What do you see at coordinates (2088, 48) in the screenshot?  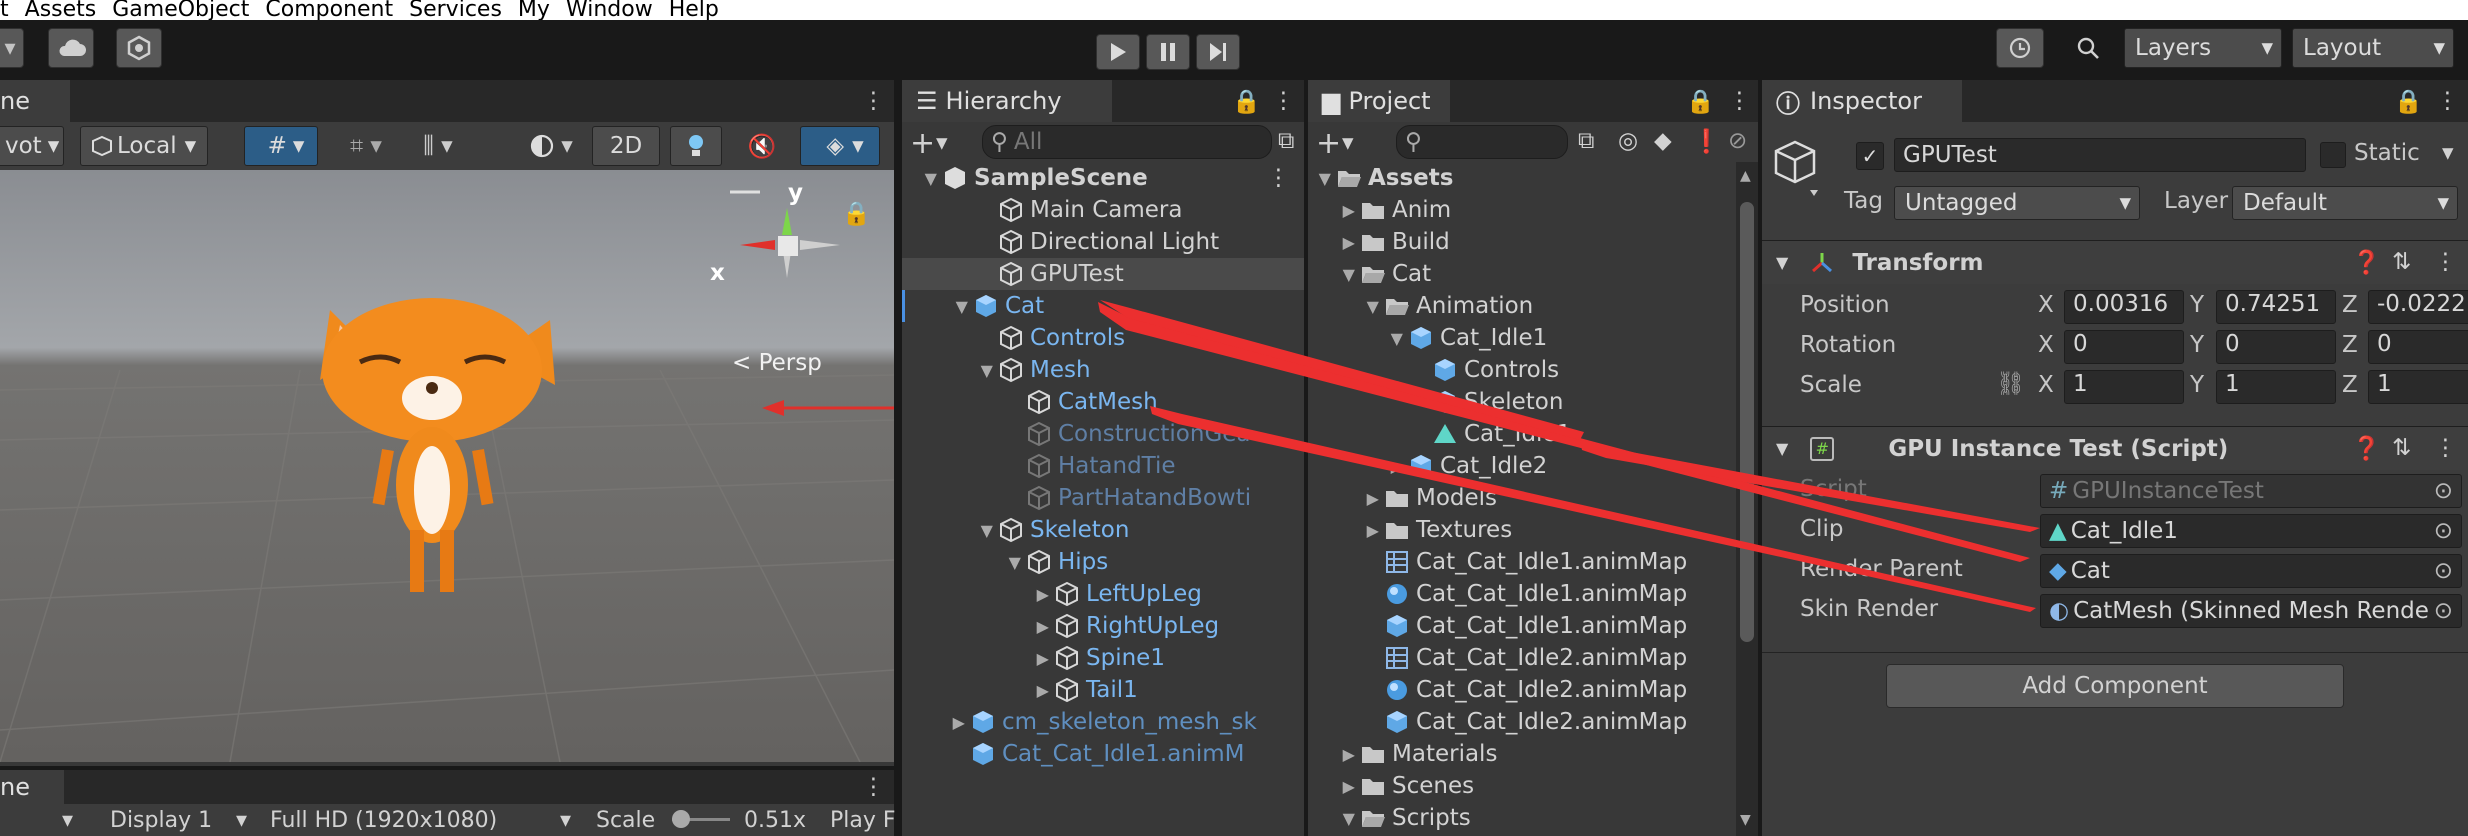 I see `search-button` at bounding box center [2088, 48].